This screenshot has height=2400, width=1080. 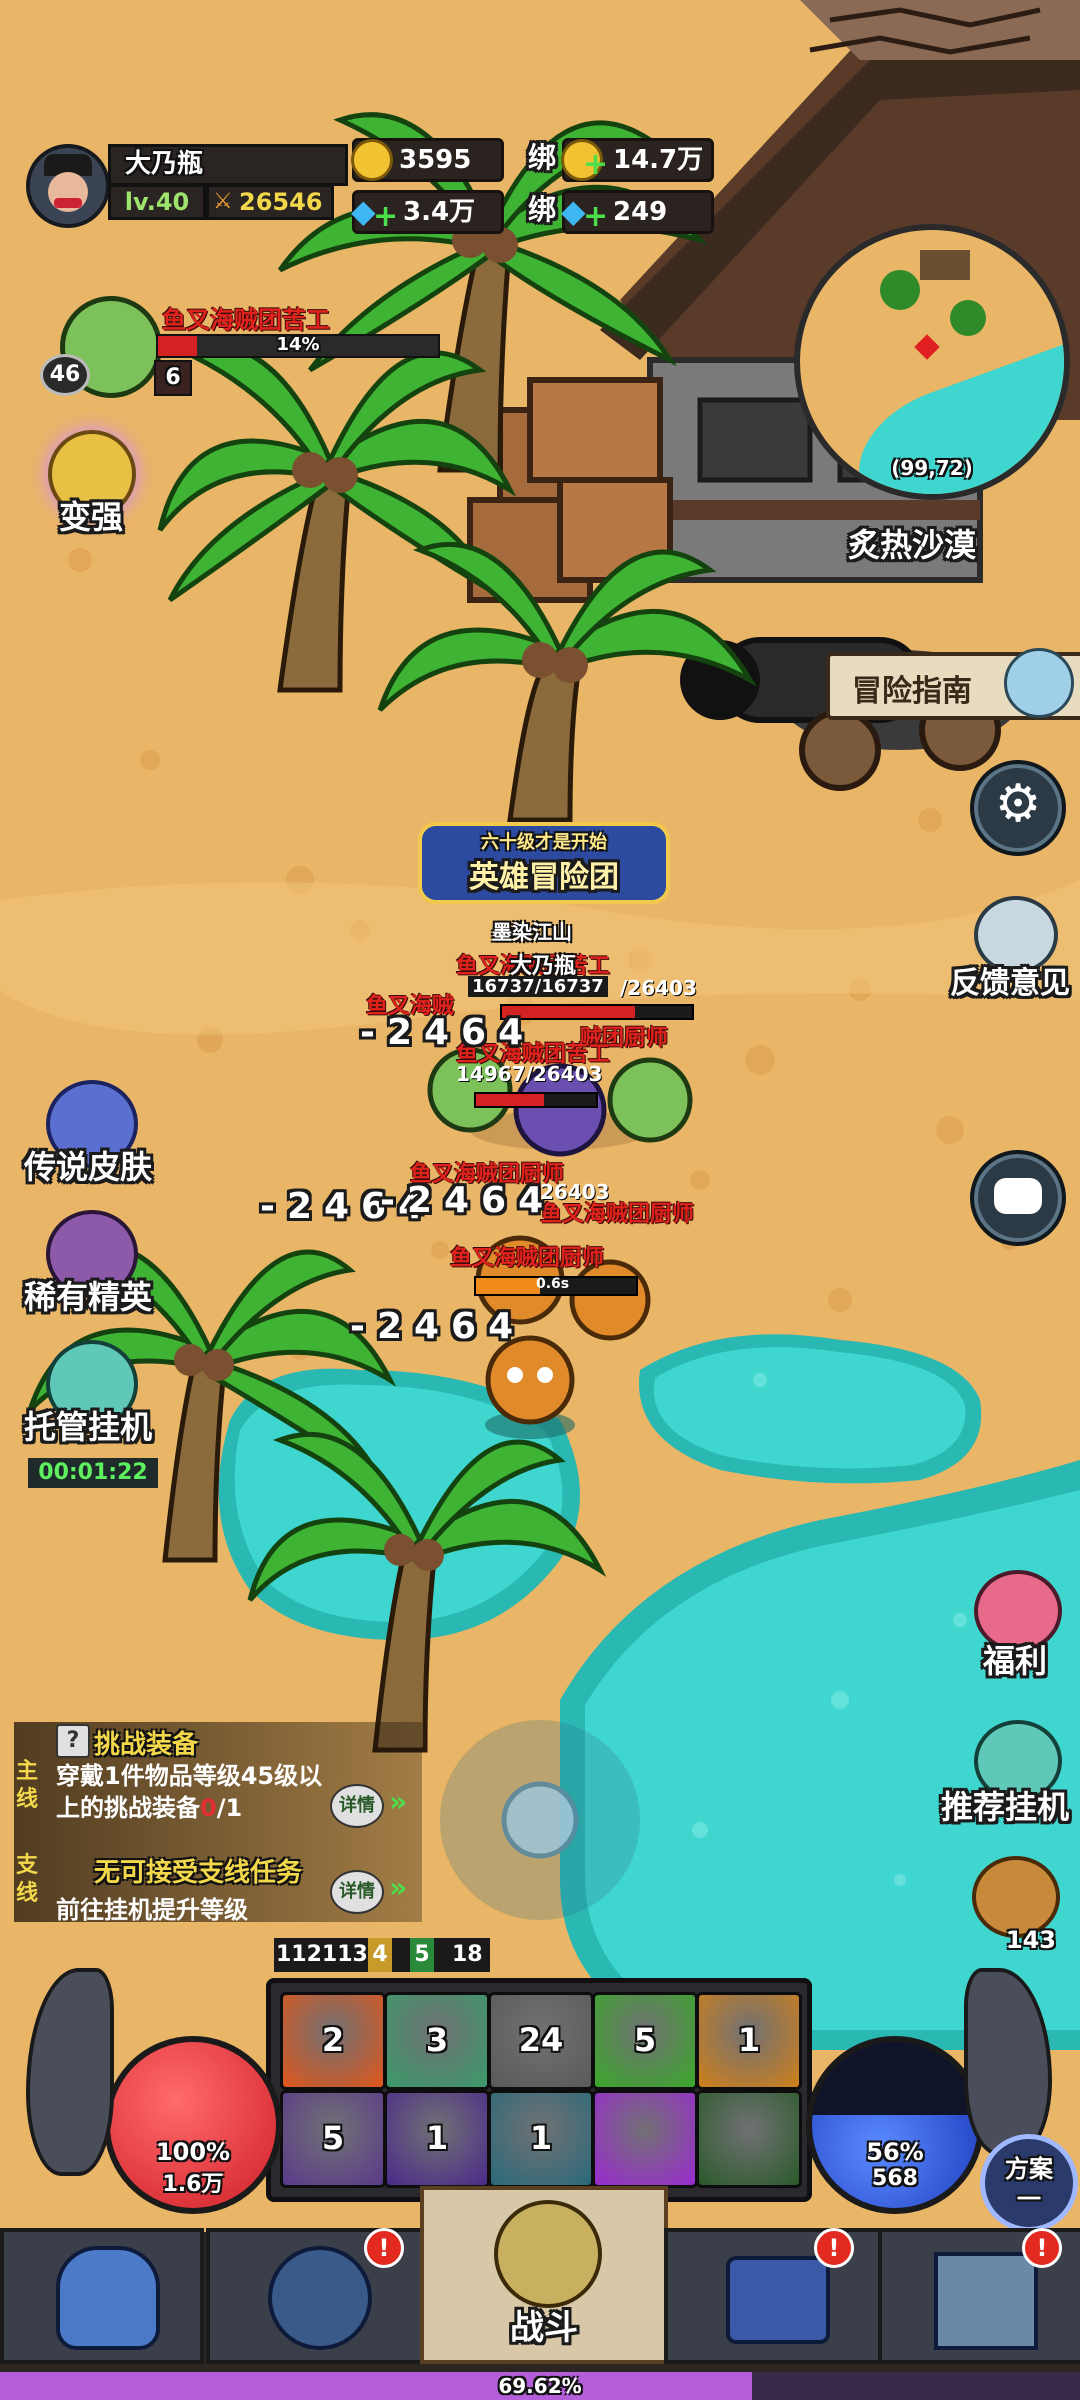 What do you see at coordinates (1018, 808) in the screenshot?
I see `settings-button: ⚙` at bounding box center [1018, 808].